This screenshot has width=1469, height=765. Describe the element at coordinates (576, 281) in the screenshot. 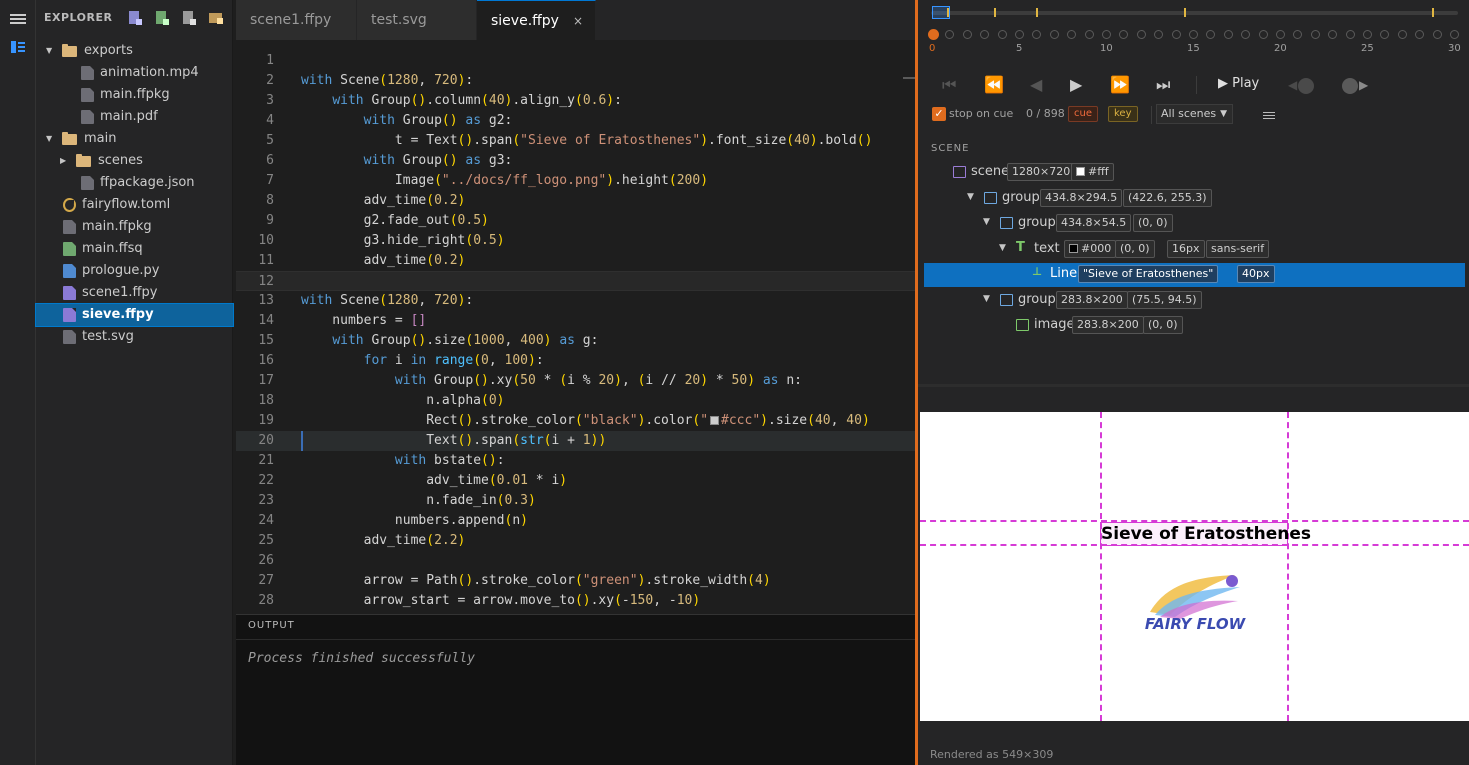

I see `code-line: 12` at that location.